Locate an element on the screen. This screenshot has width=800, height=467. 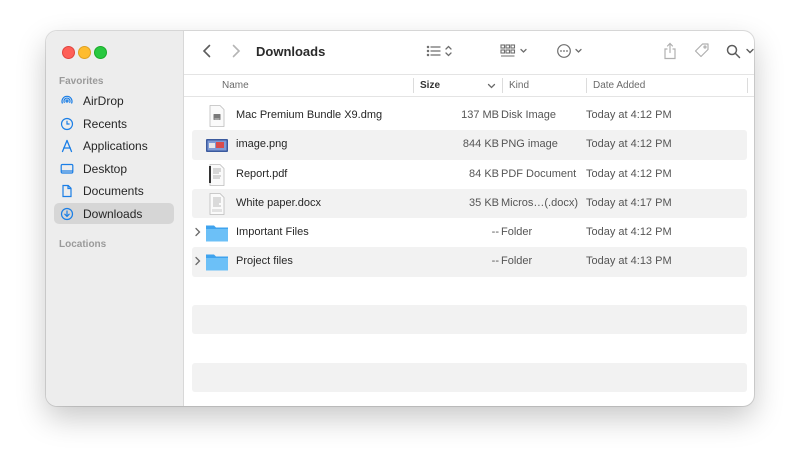
disk-image-icon is located at coordinates (217, 116).